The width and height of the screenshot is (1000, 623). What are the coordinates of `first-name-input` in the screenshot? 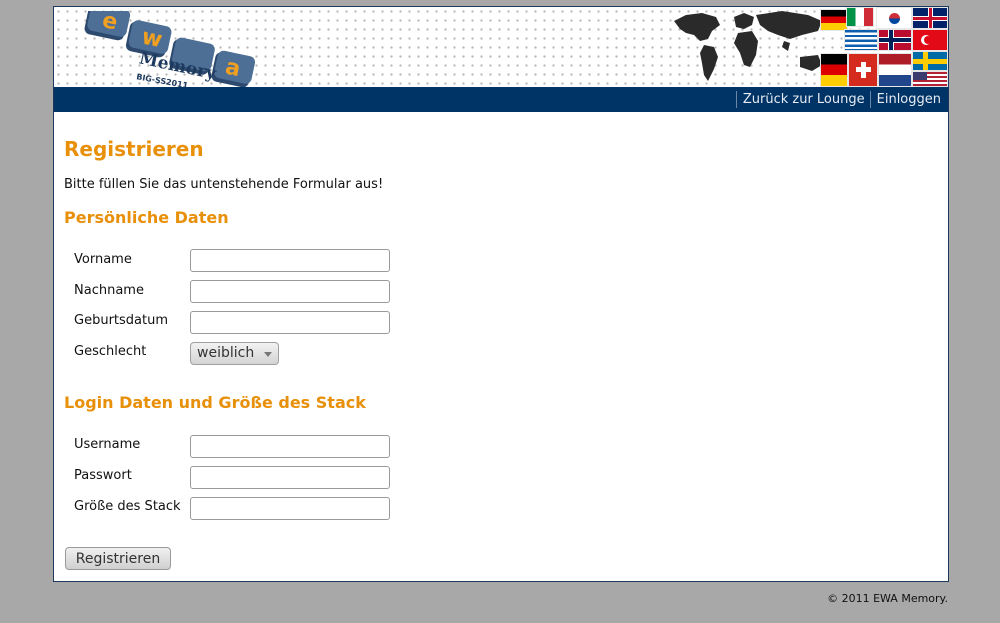 It's located at (290, 260).